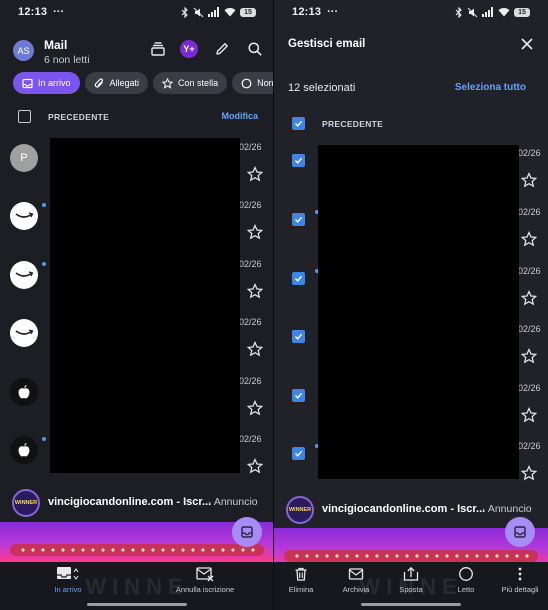 This screenshot has height=610, width=548. Describe the element at coordinates (56, 45) in the screenshot. I see `page-title: Mail` at that location.